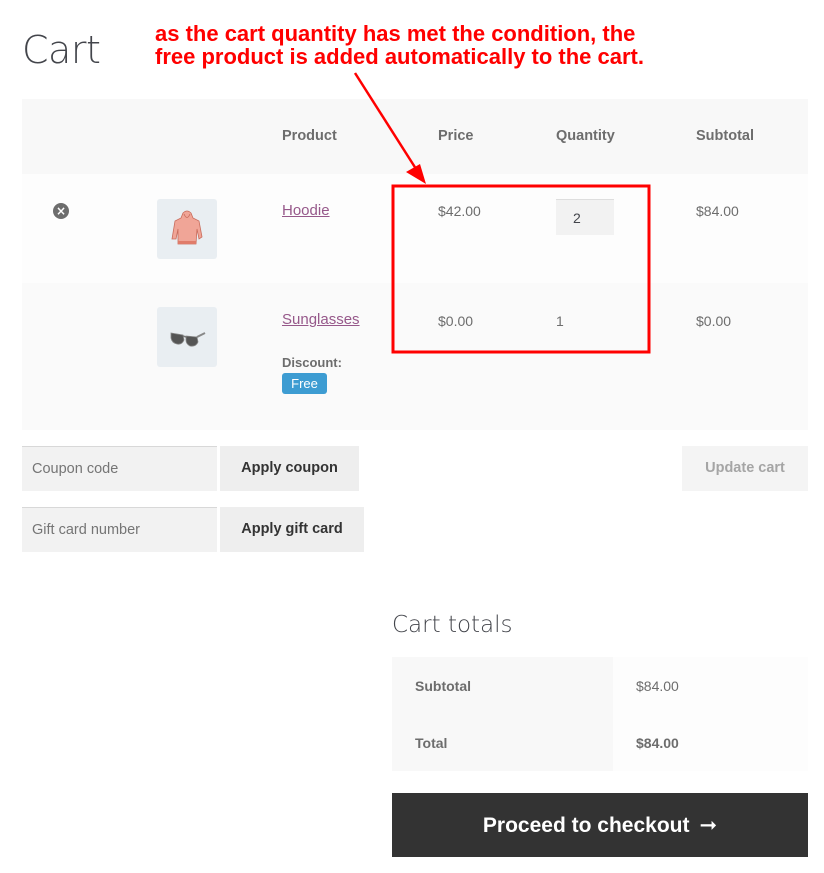  What do you see at coordinates (717, 211) in the screenshot?
I see `subtotal-cell: $84.00` at bounding box center [717, 211].